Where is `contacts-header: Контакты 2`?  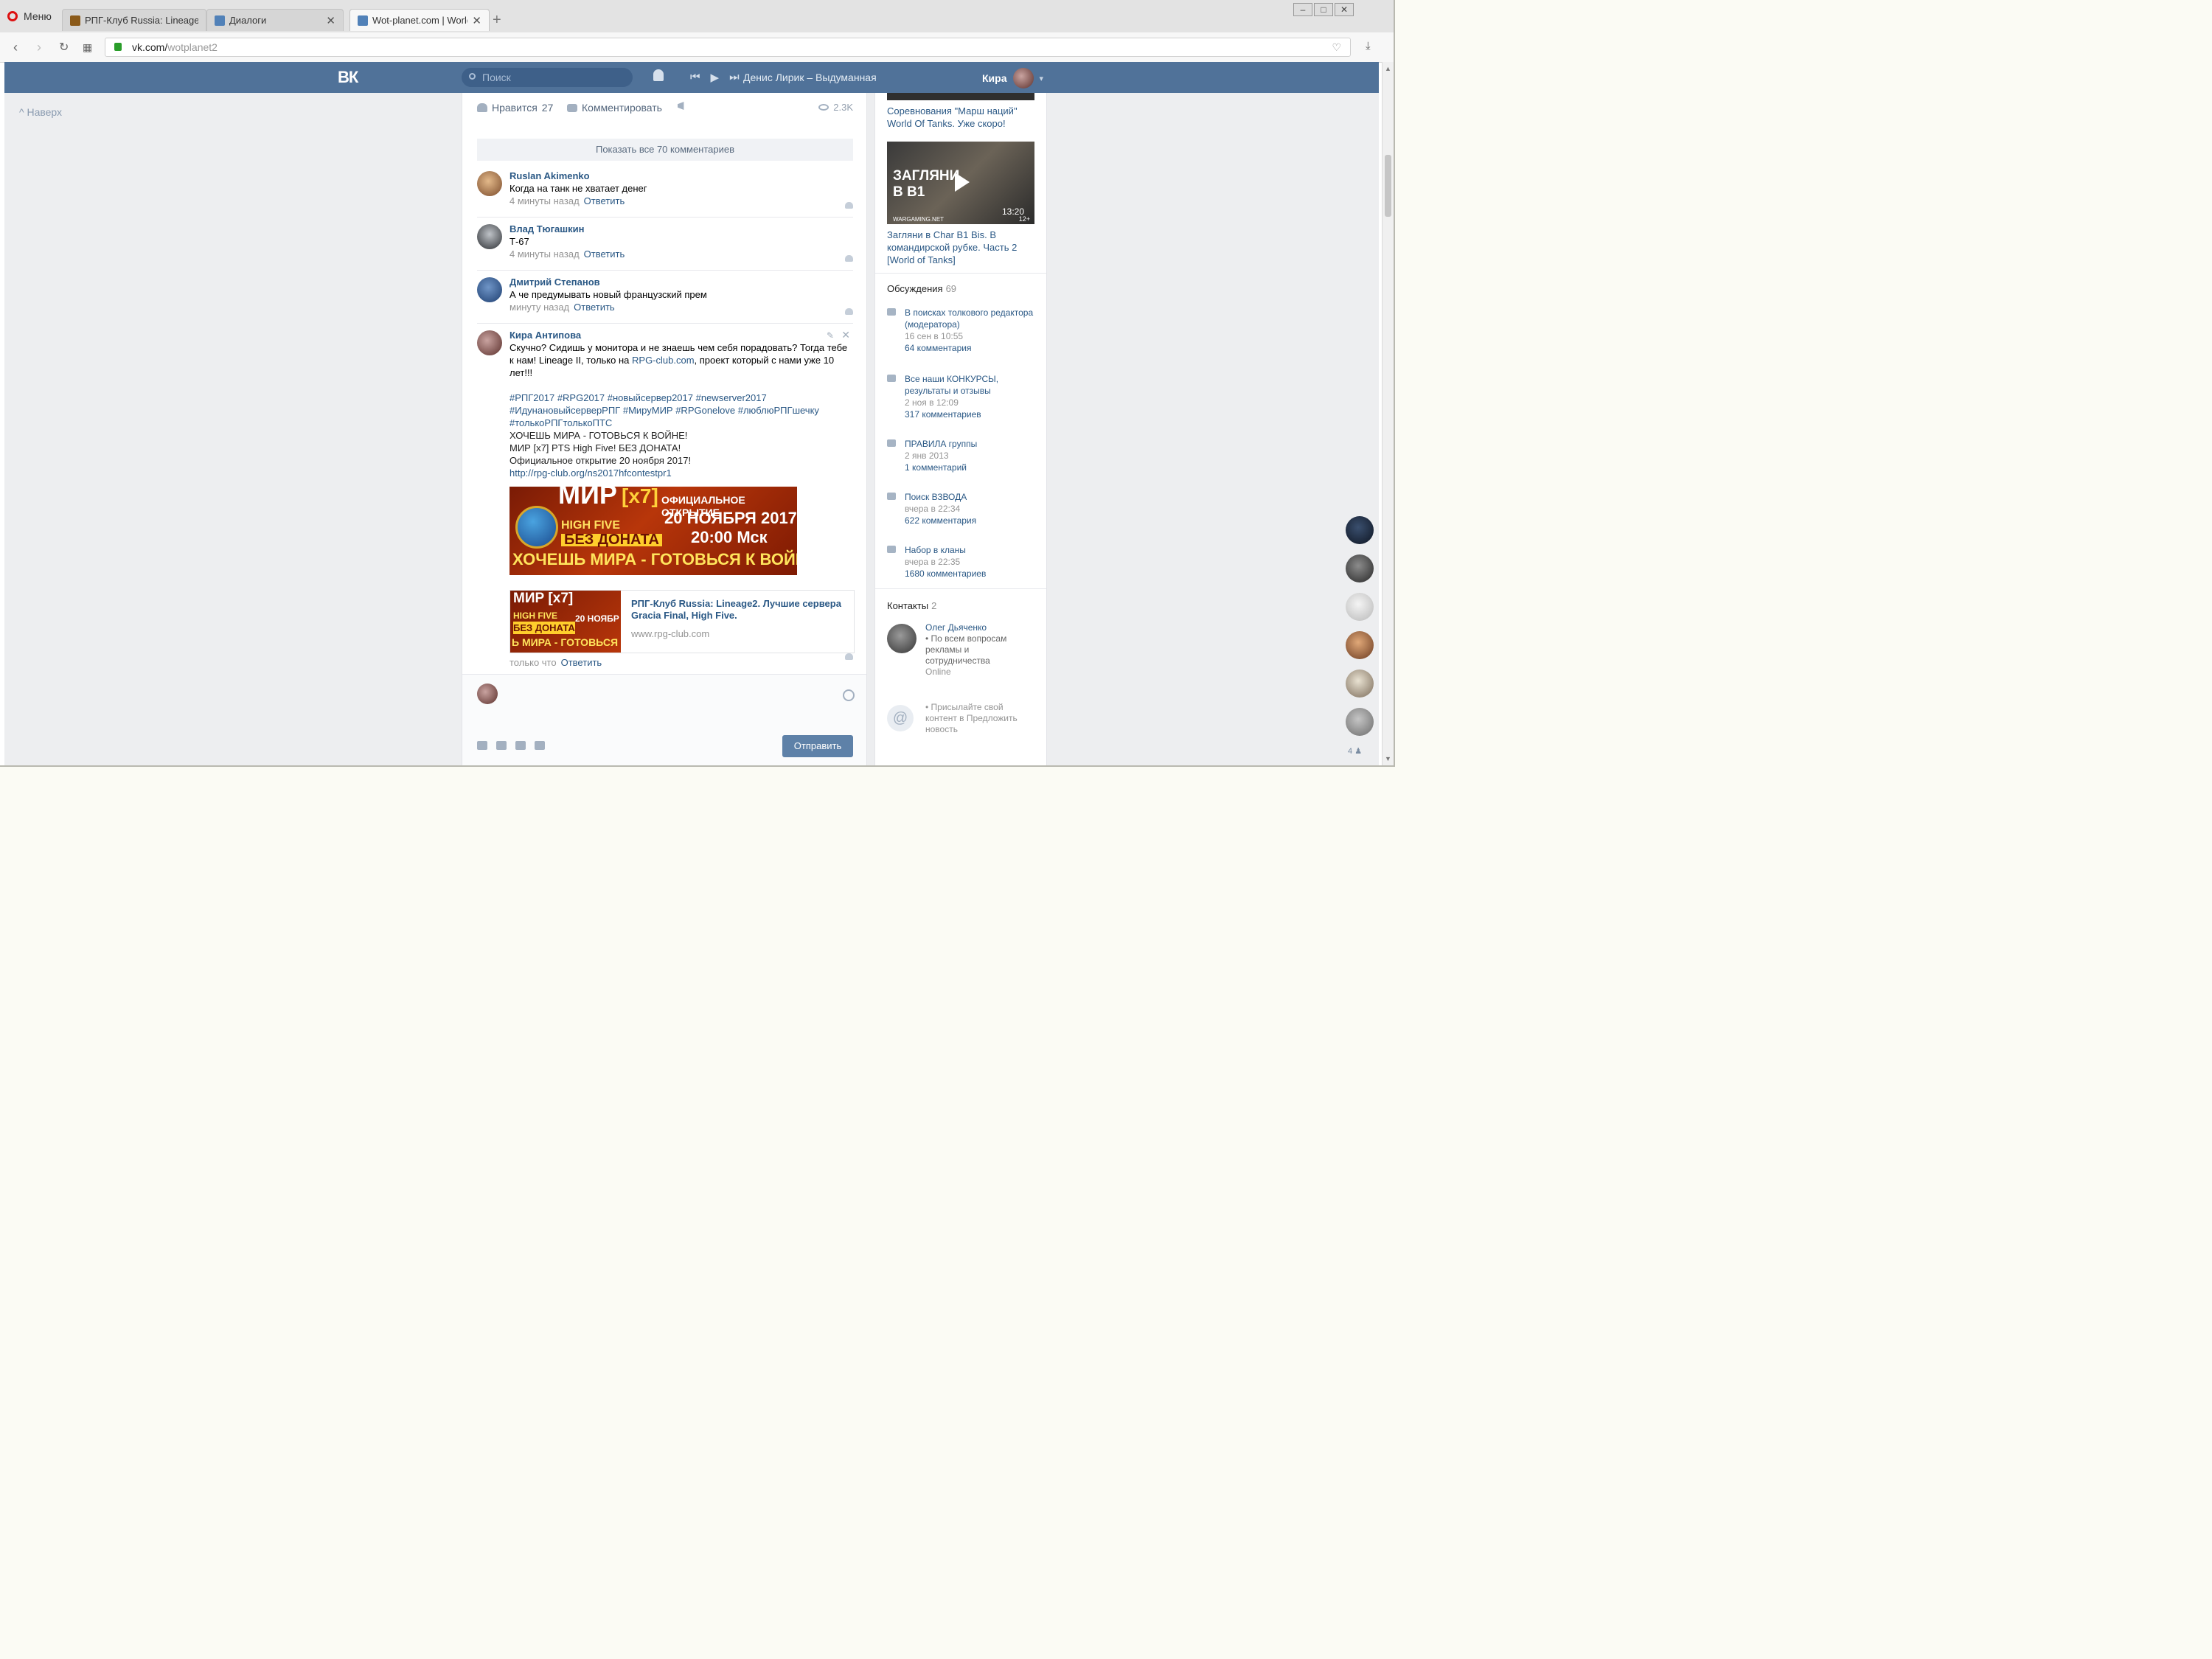 contacts-header: Контакты 2 is located at coordinates (911, 605).